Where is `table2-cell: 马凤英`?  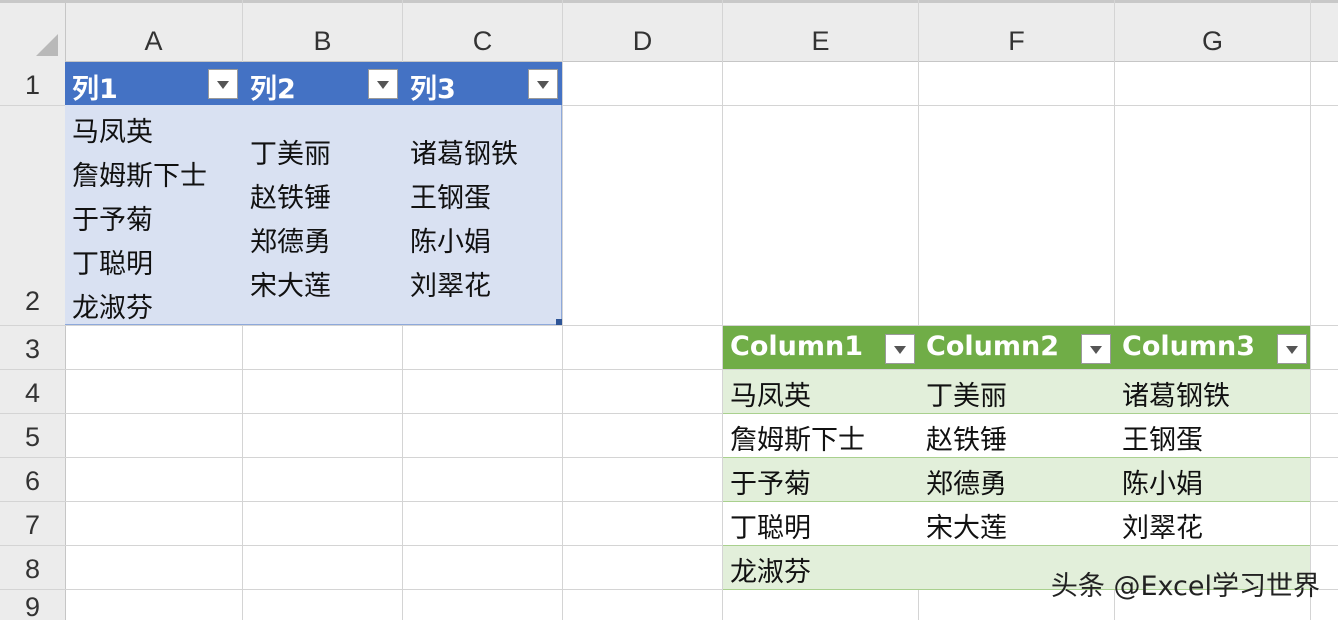
table2-cell: 马凤英 is located at coordinates (770, 393).